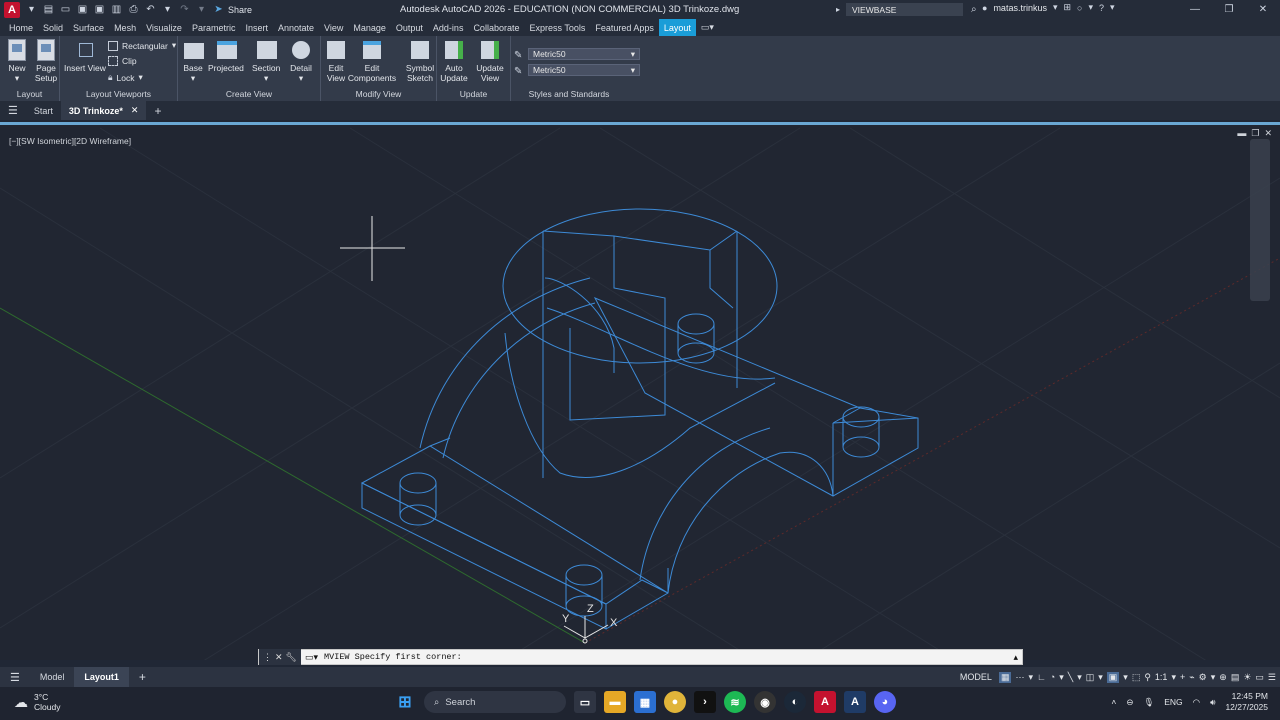 This screenshot has height=720, width=1280. I want to click on view-style-dropdown: Metric50 ▾, so click(584, 54).